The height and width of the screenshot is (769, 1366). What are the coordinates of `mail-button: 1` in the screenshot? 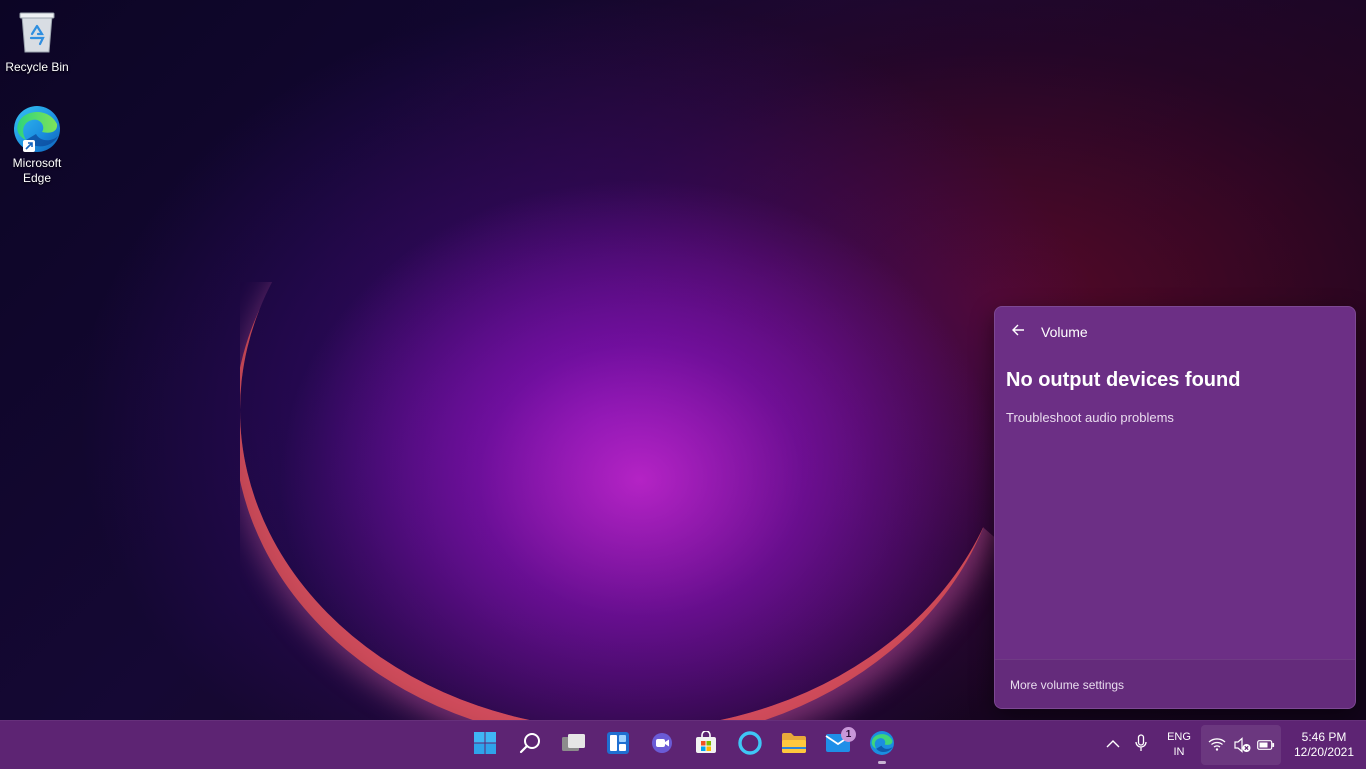 It's located at (838, 745).